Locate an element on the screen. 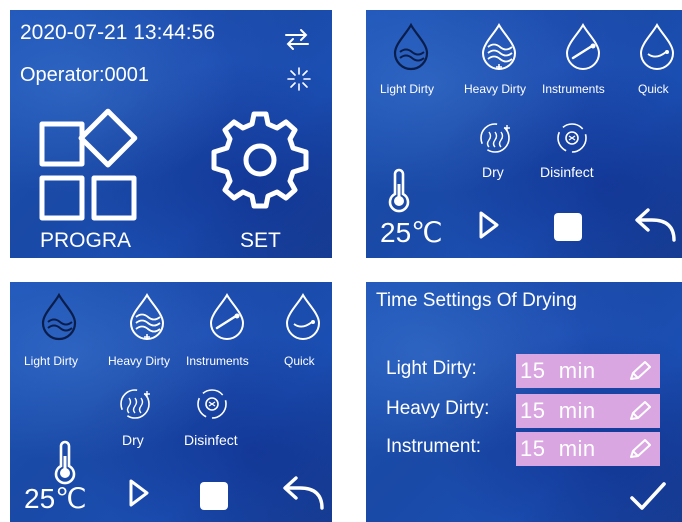 The height and width of the screenshot is (522, 682). programs-button: PROGRA is located at coordinates (92, 177).